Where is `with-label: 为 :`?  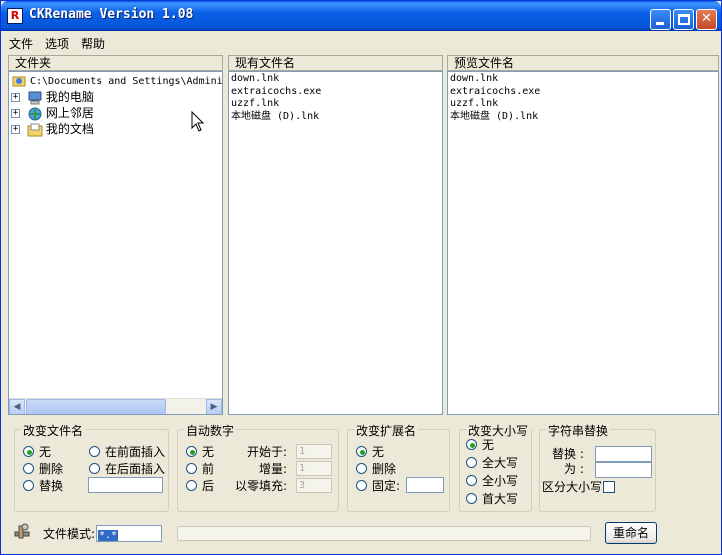
with-label: 为 : is located at coordinates (574, 469).